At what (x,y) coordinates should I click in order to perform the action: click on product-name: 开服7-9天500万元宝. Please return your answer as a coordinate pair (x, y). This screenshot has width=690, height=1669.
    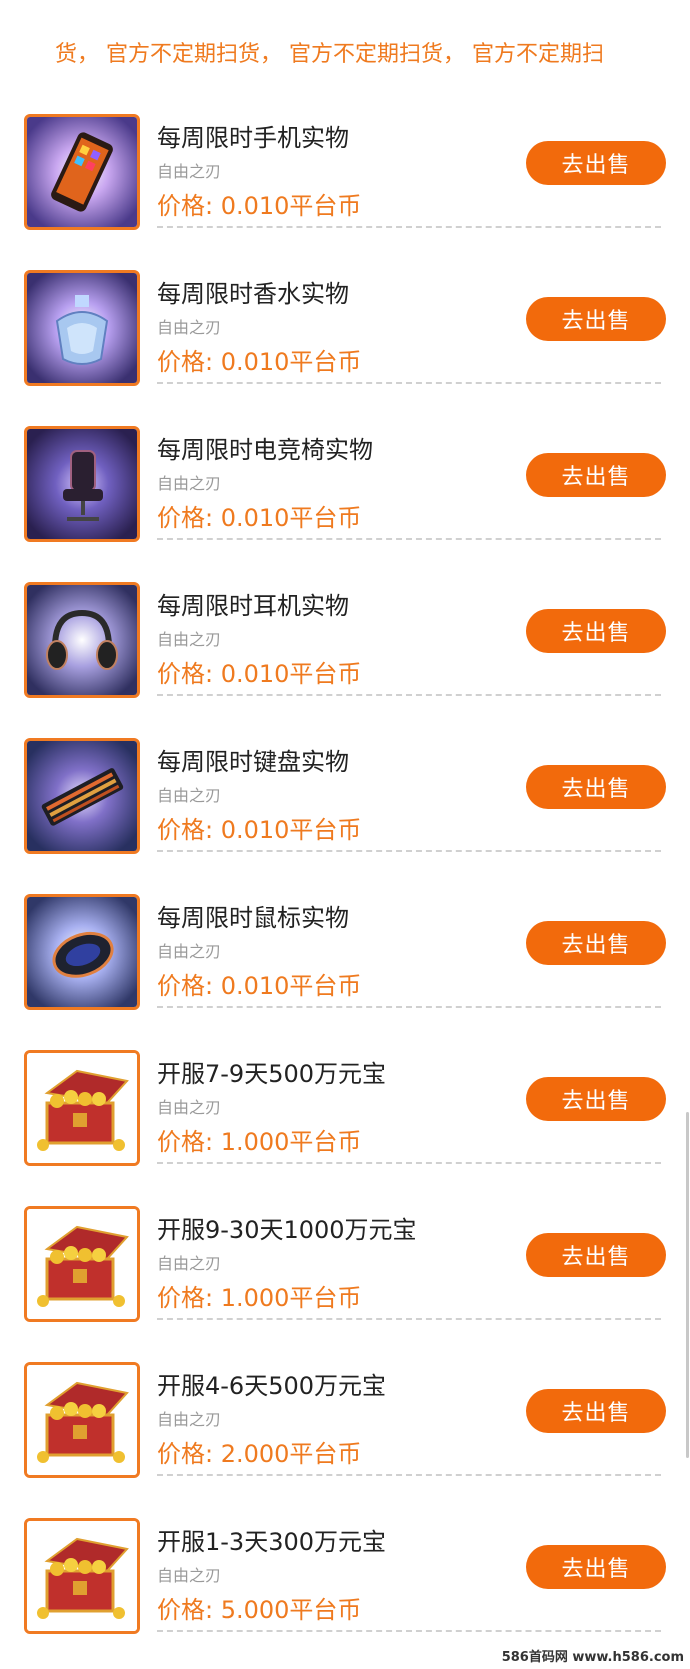
    Looking at the image, I should click on (272, 1074).